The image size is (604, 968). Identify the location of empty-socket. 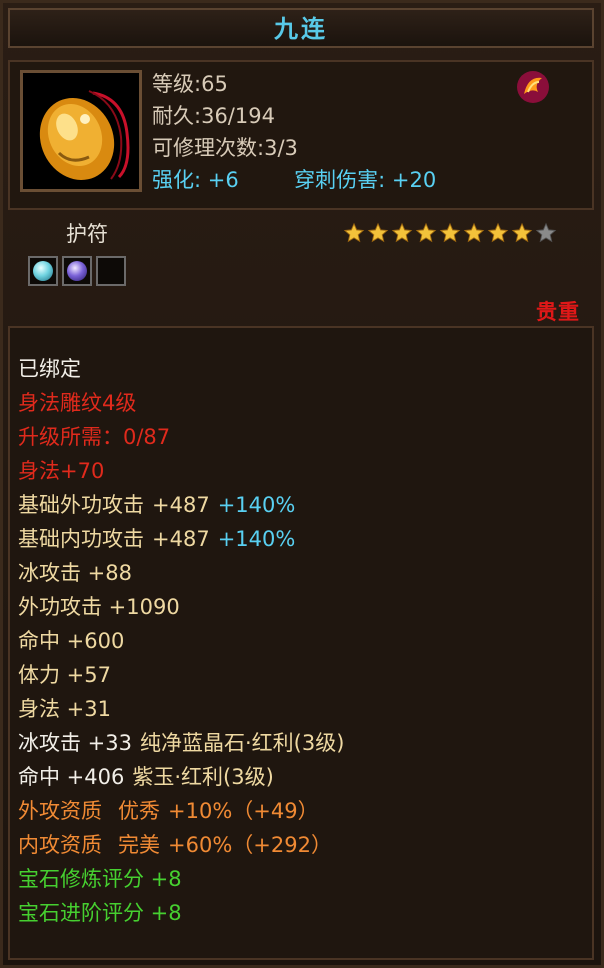
(111, 271).